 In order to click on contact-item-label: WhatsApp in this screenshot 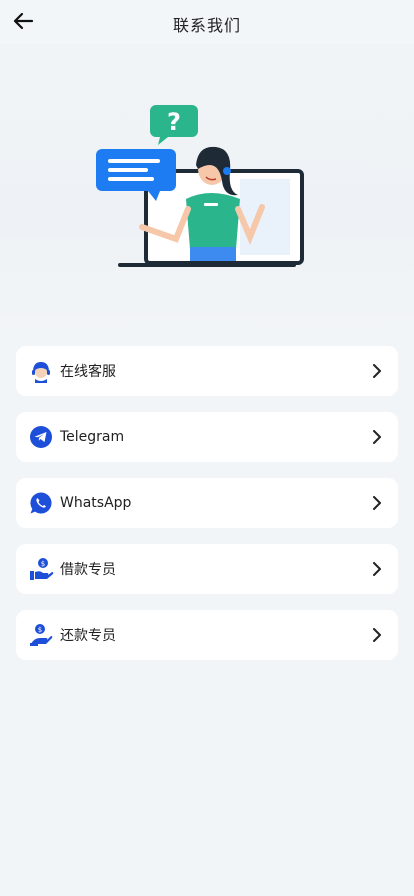, I will do `click(96, 503)`.